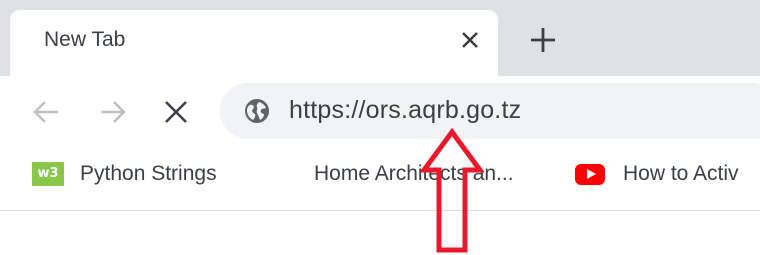 This screenshot has width=760, height=255. What do you see at coordinates (380, 210) in the screenshot?
I see `bookmarks-divider` at bounding box center [380, 210].